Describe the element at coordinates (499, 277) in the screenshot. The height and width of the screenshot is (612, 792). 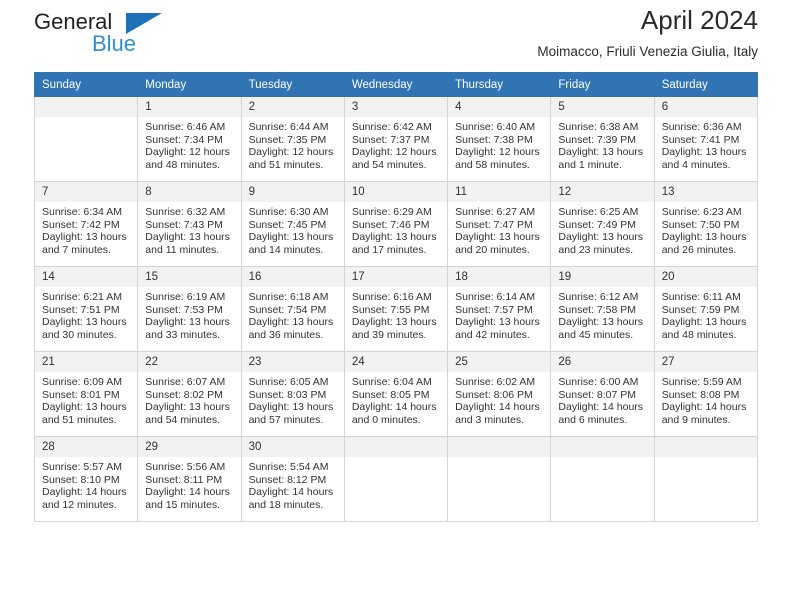
I see `day-number: 18` at that location.